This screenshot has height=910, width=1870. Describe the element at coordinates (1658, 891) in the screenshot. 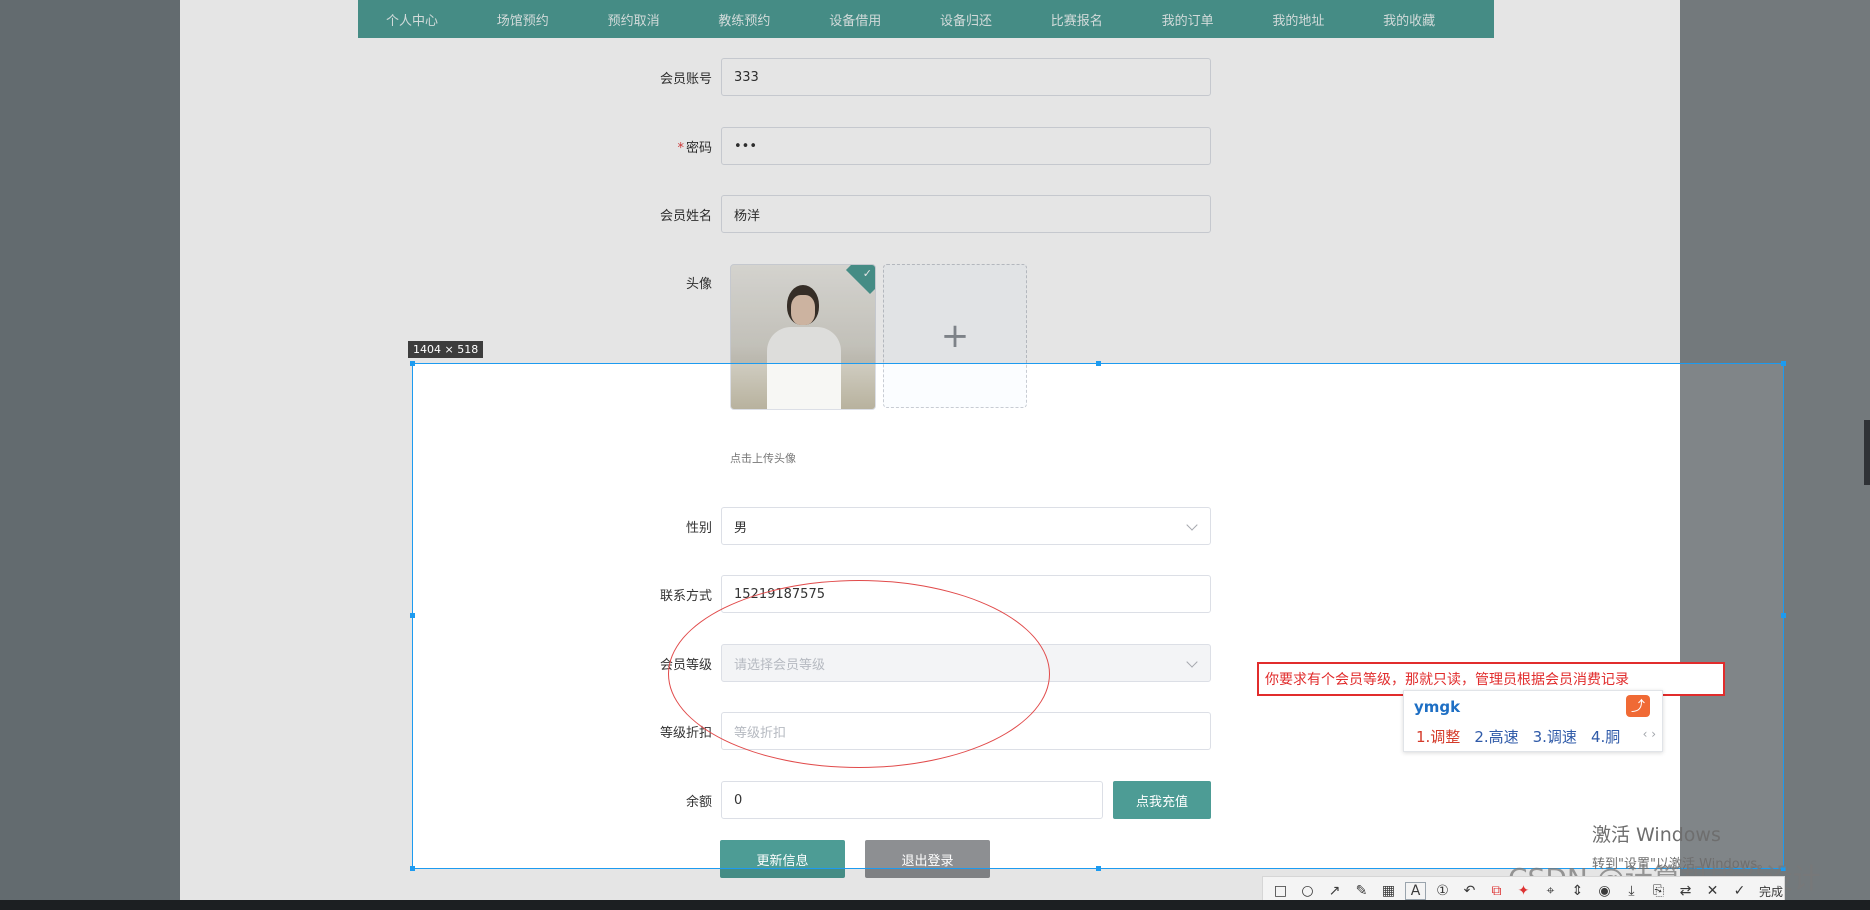

I see `copy-icon: ⎘` at that location.